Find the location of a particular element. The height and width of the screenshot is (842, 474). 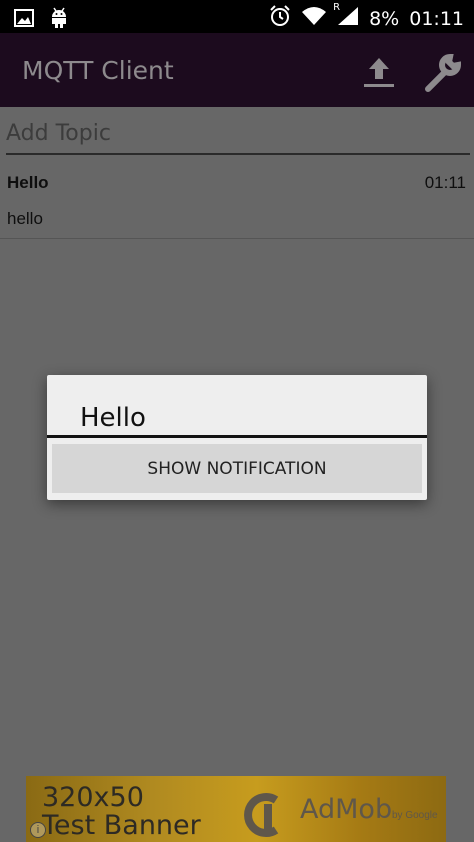

message-body: hello is located at coordinates (25, 218).